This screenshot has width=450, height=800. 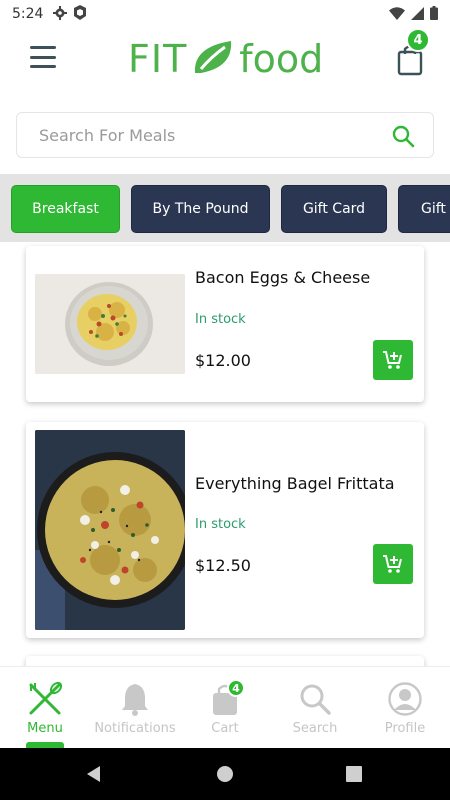 What do you see at coordinates (135, 728) in the screenshot?
I see `nav-label: Notifications` at bounding box center [135, 728].